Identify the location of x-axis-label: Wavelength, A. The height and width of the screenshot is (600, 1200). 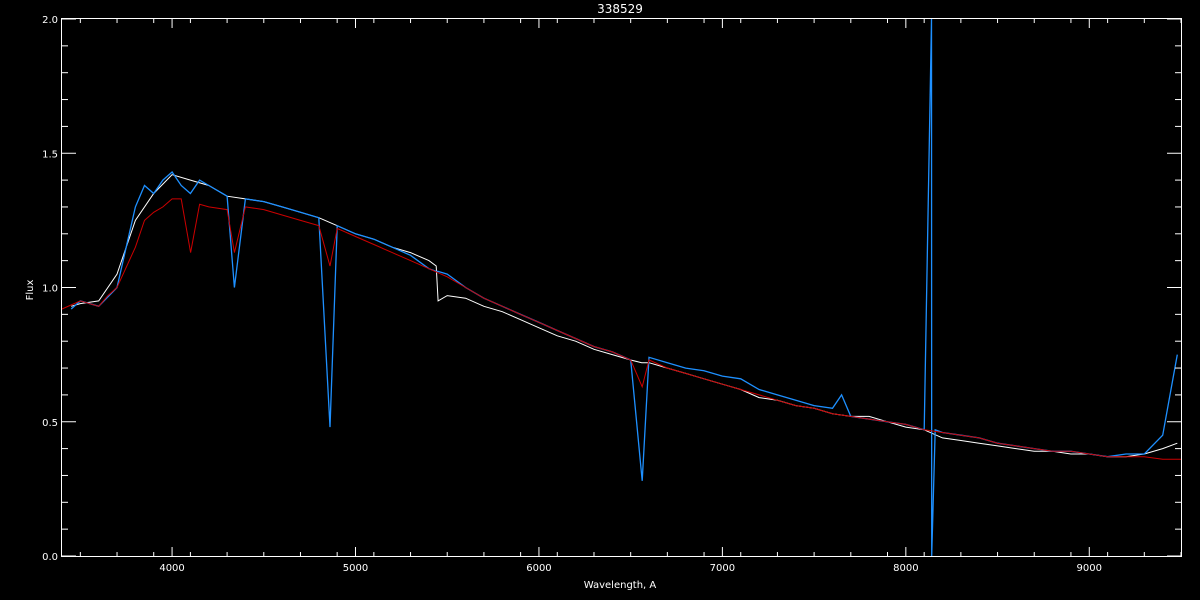
(620, 585).